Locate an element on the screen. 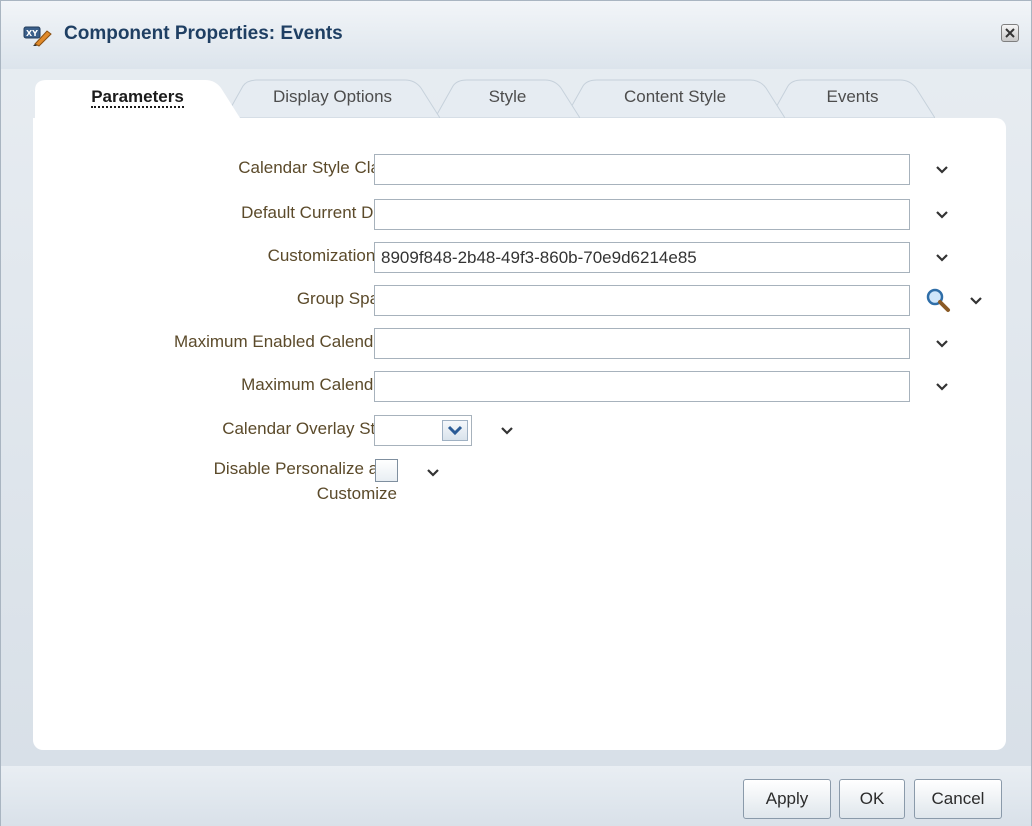  dialog-title: Component Properties: Events is located at coordinates (203, 33).